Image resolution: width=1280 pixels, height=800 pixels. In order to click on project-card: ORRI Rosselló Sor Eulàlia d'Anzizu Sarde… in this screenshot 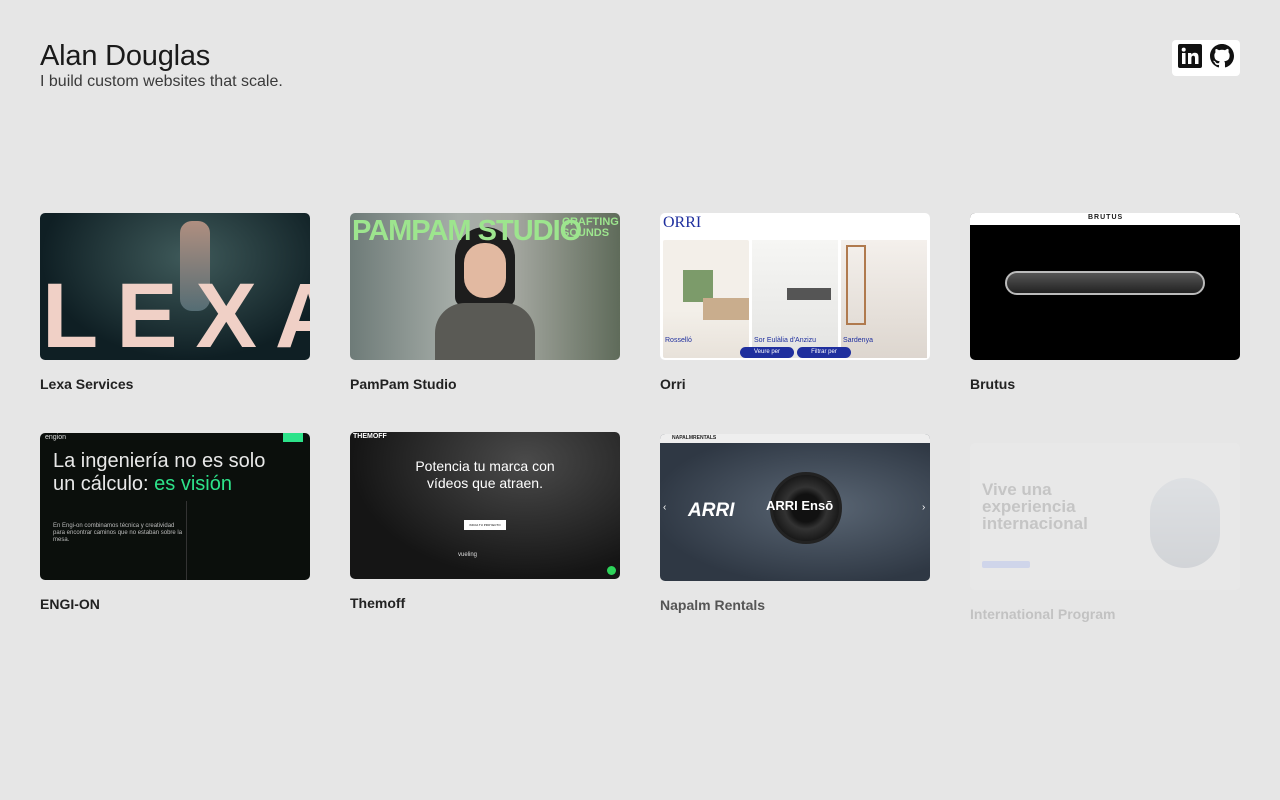, I will do `click(795, 302)`.